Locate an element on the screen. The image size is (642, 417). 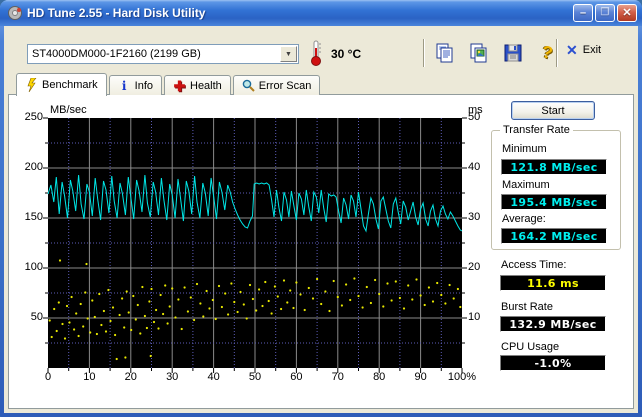
copy-text-button is located at coordinates (445, 53).